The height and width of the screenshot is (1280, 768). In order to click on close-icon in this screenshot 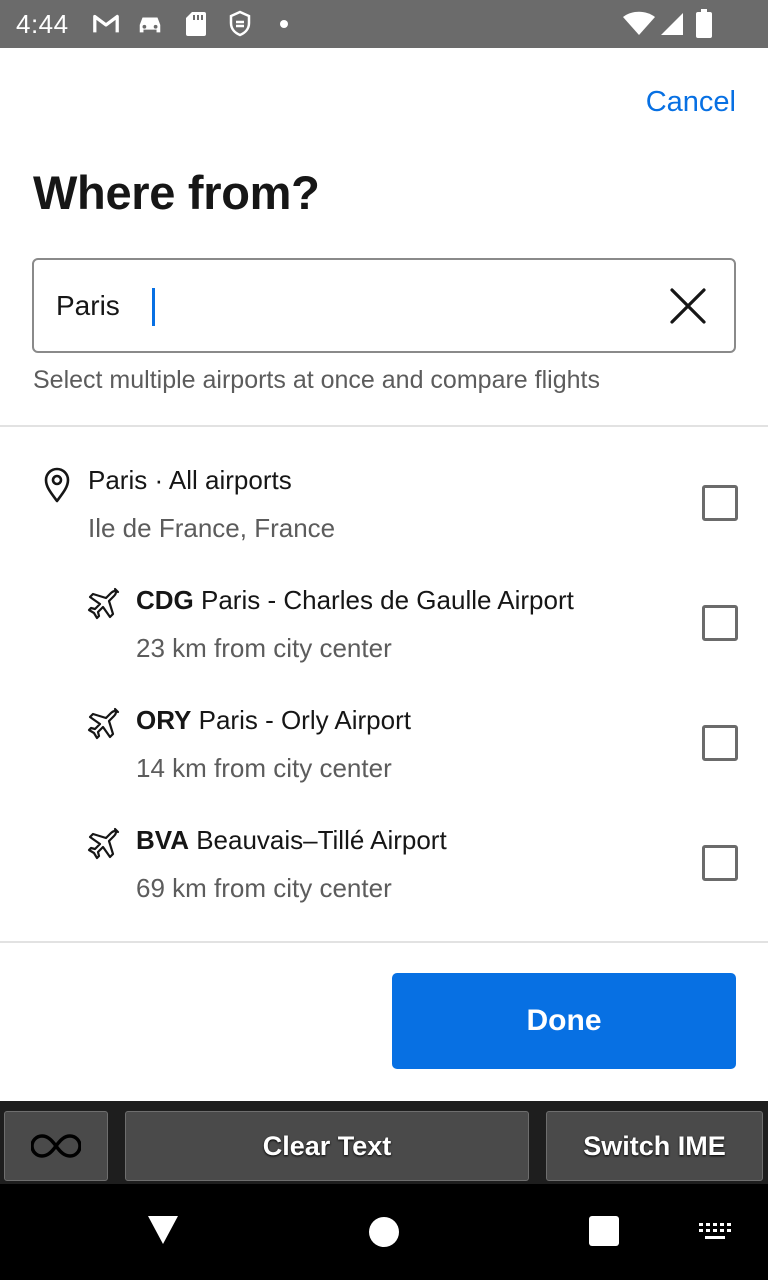, I will do `click(688, 306)`.